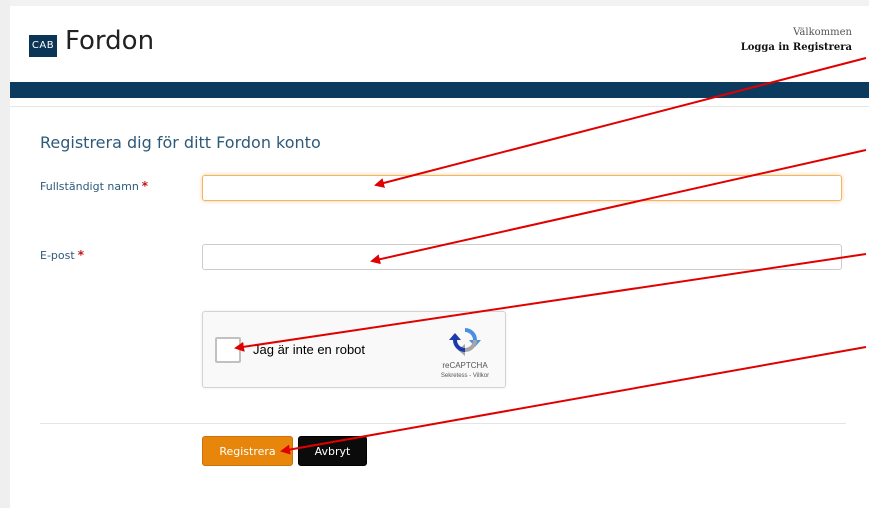 This screenshot has height=508, width=869. Describe the element at coordinates (5, 254) in the screenshot. I see `window-left-edge` at that location.